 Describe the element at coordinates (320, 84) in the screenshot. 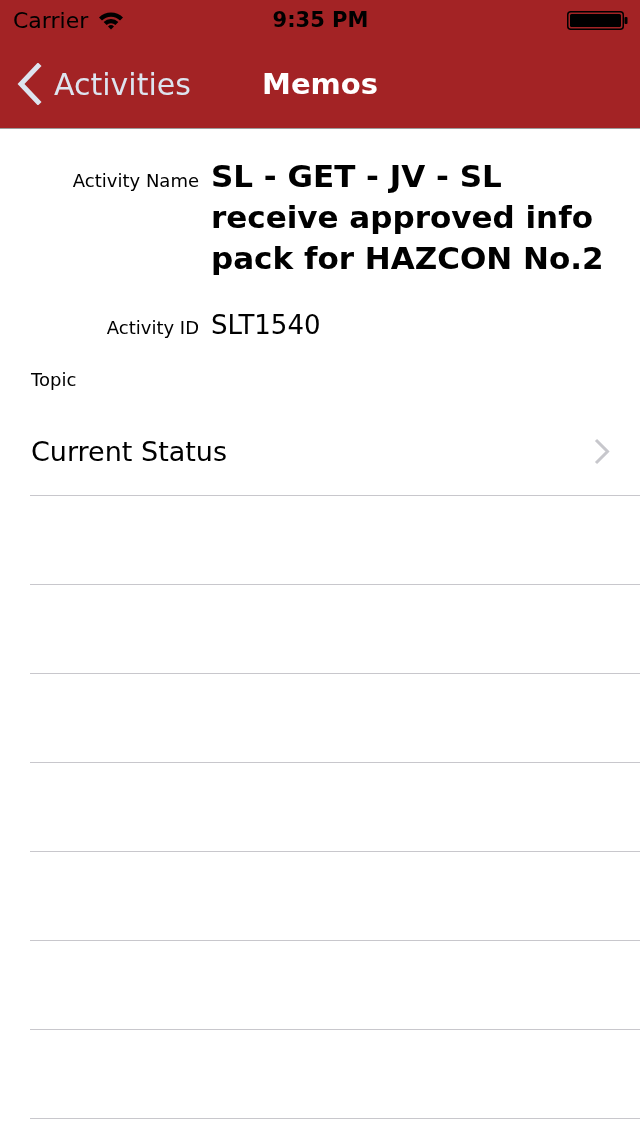

I see `screen-title: Memos` at that location.